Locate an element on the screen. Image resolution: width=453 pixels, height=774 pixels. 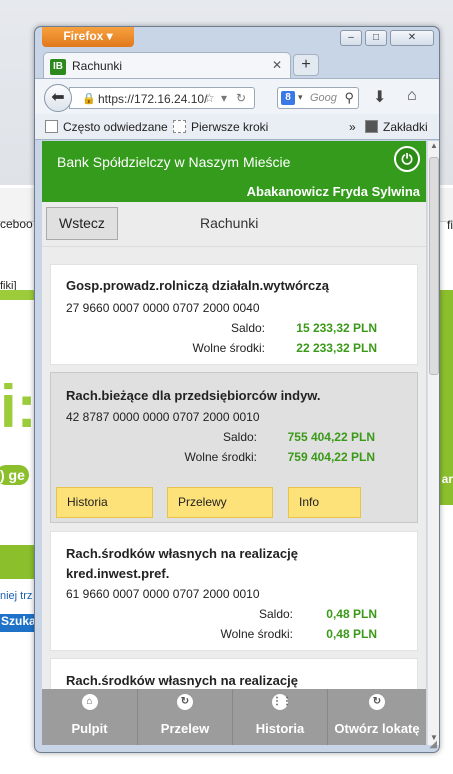
sub-header: Wstecz Rachunki is located at coordinates (234, 224).